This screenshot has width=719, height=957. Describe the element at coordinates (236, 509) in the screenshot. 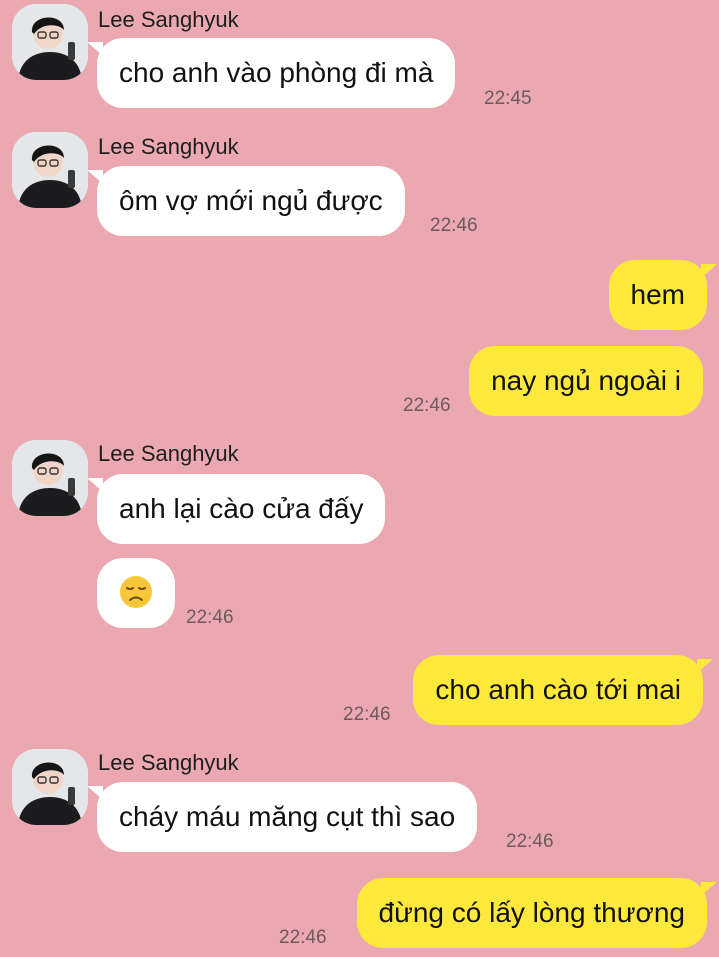

I see `message-bubble: anh lại cào cửa đấy` at that location.